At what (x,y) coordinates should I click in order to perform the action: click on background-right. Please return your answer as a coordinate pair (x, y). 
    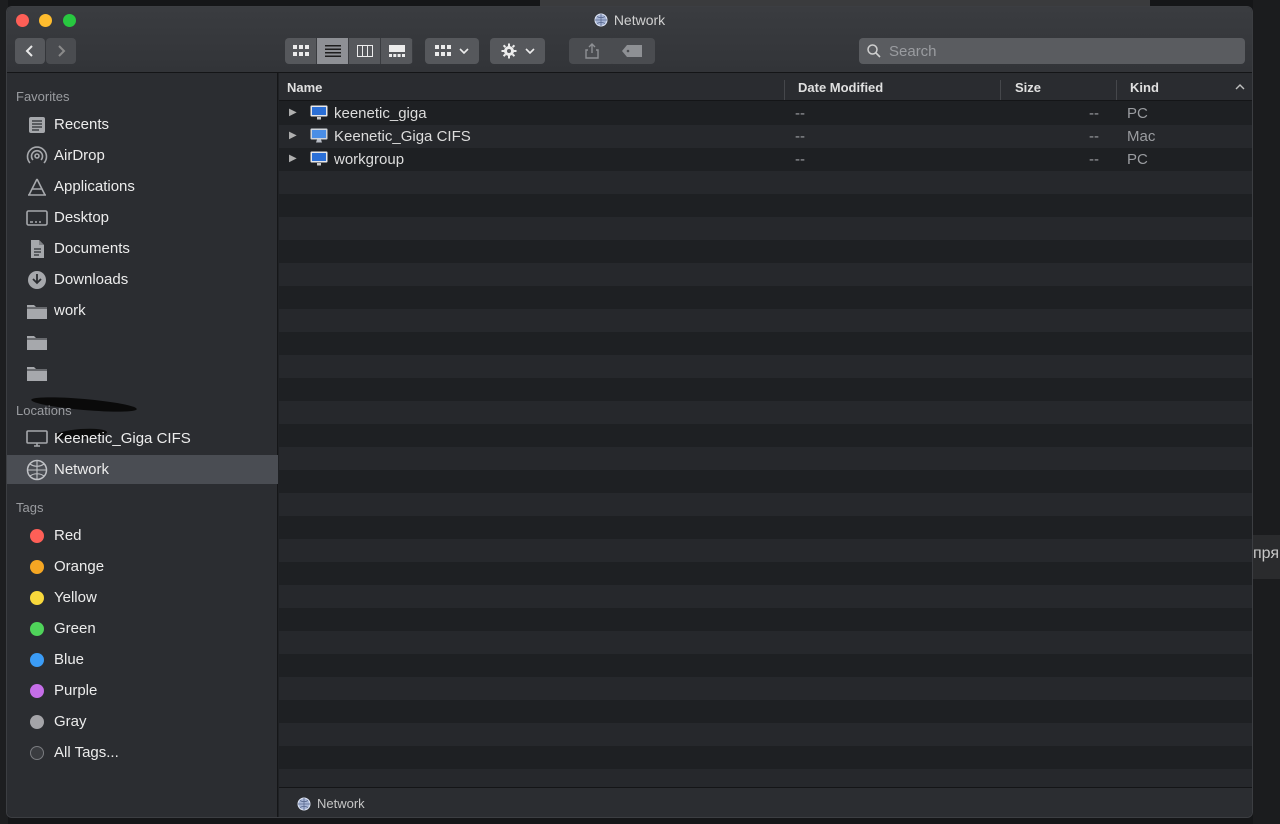
    Looking at the image, I should click on (1266, 412).